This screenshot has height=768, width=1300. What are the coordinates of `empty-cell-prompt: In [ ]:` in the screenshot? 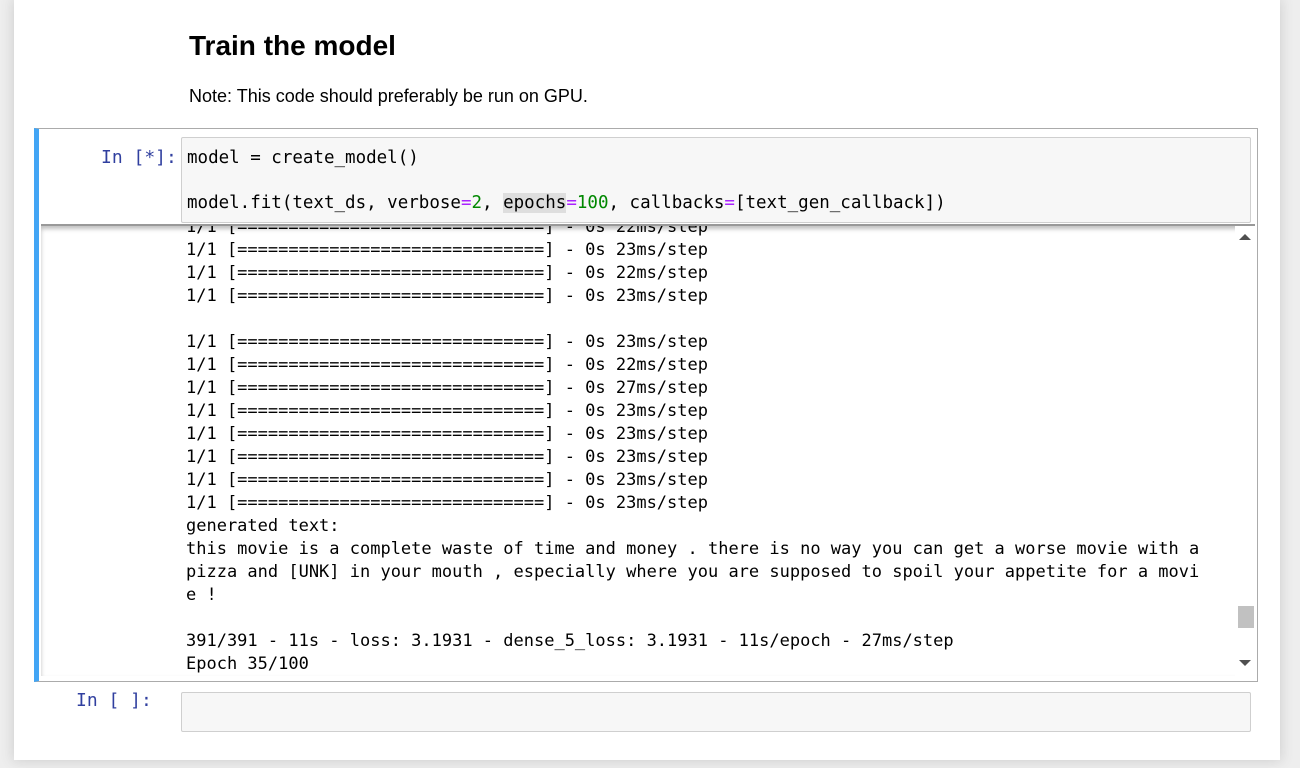 It's located at (114, 700).